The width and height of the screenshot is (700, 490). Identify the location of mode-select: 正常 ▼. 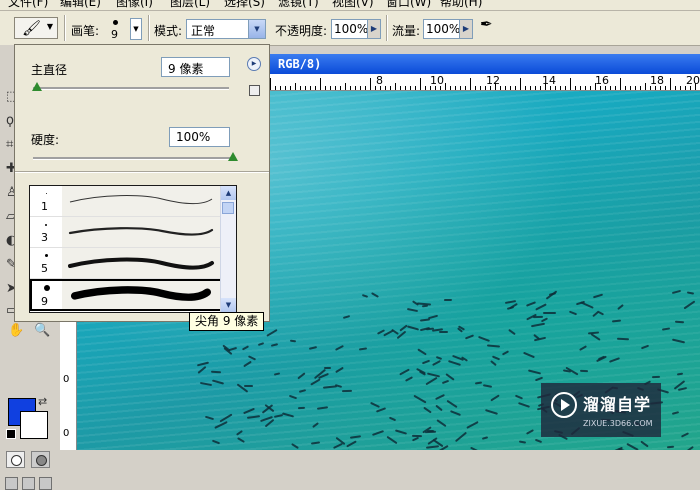
(226, 29).